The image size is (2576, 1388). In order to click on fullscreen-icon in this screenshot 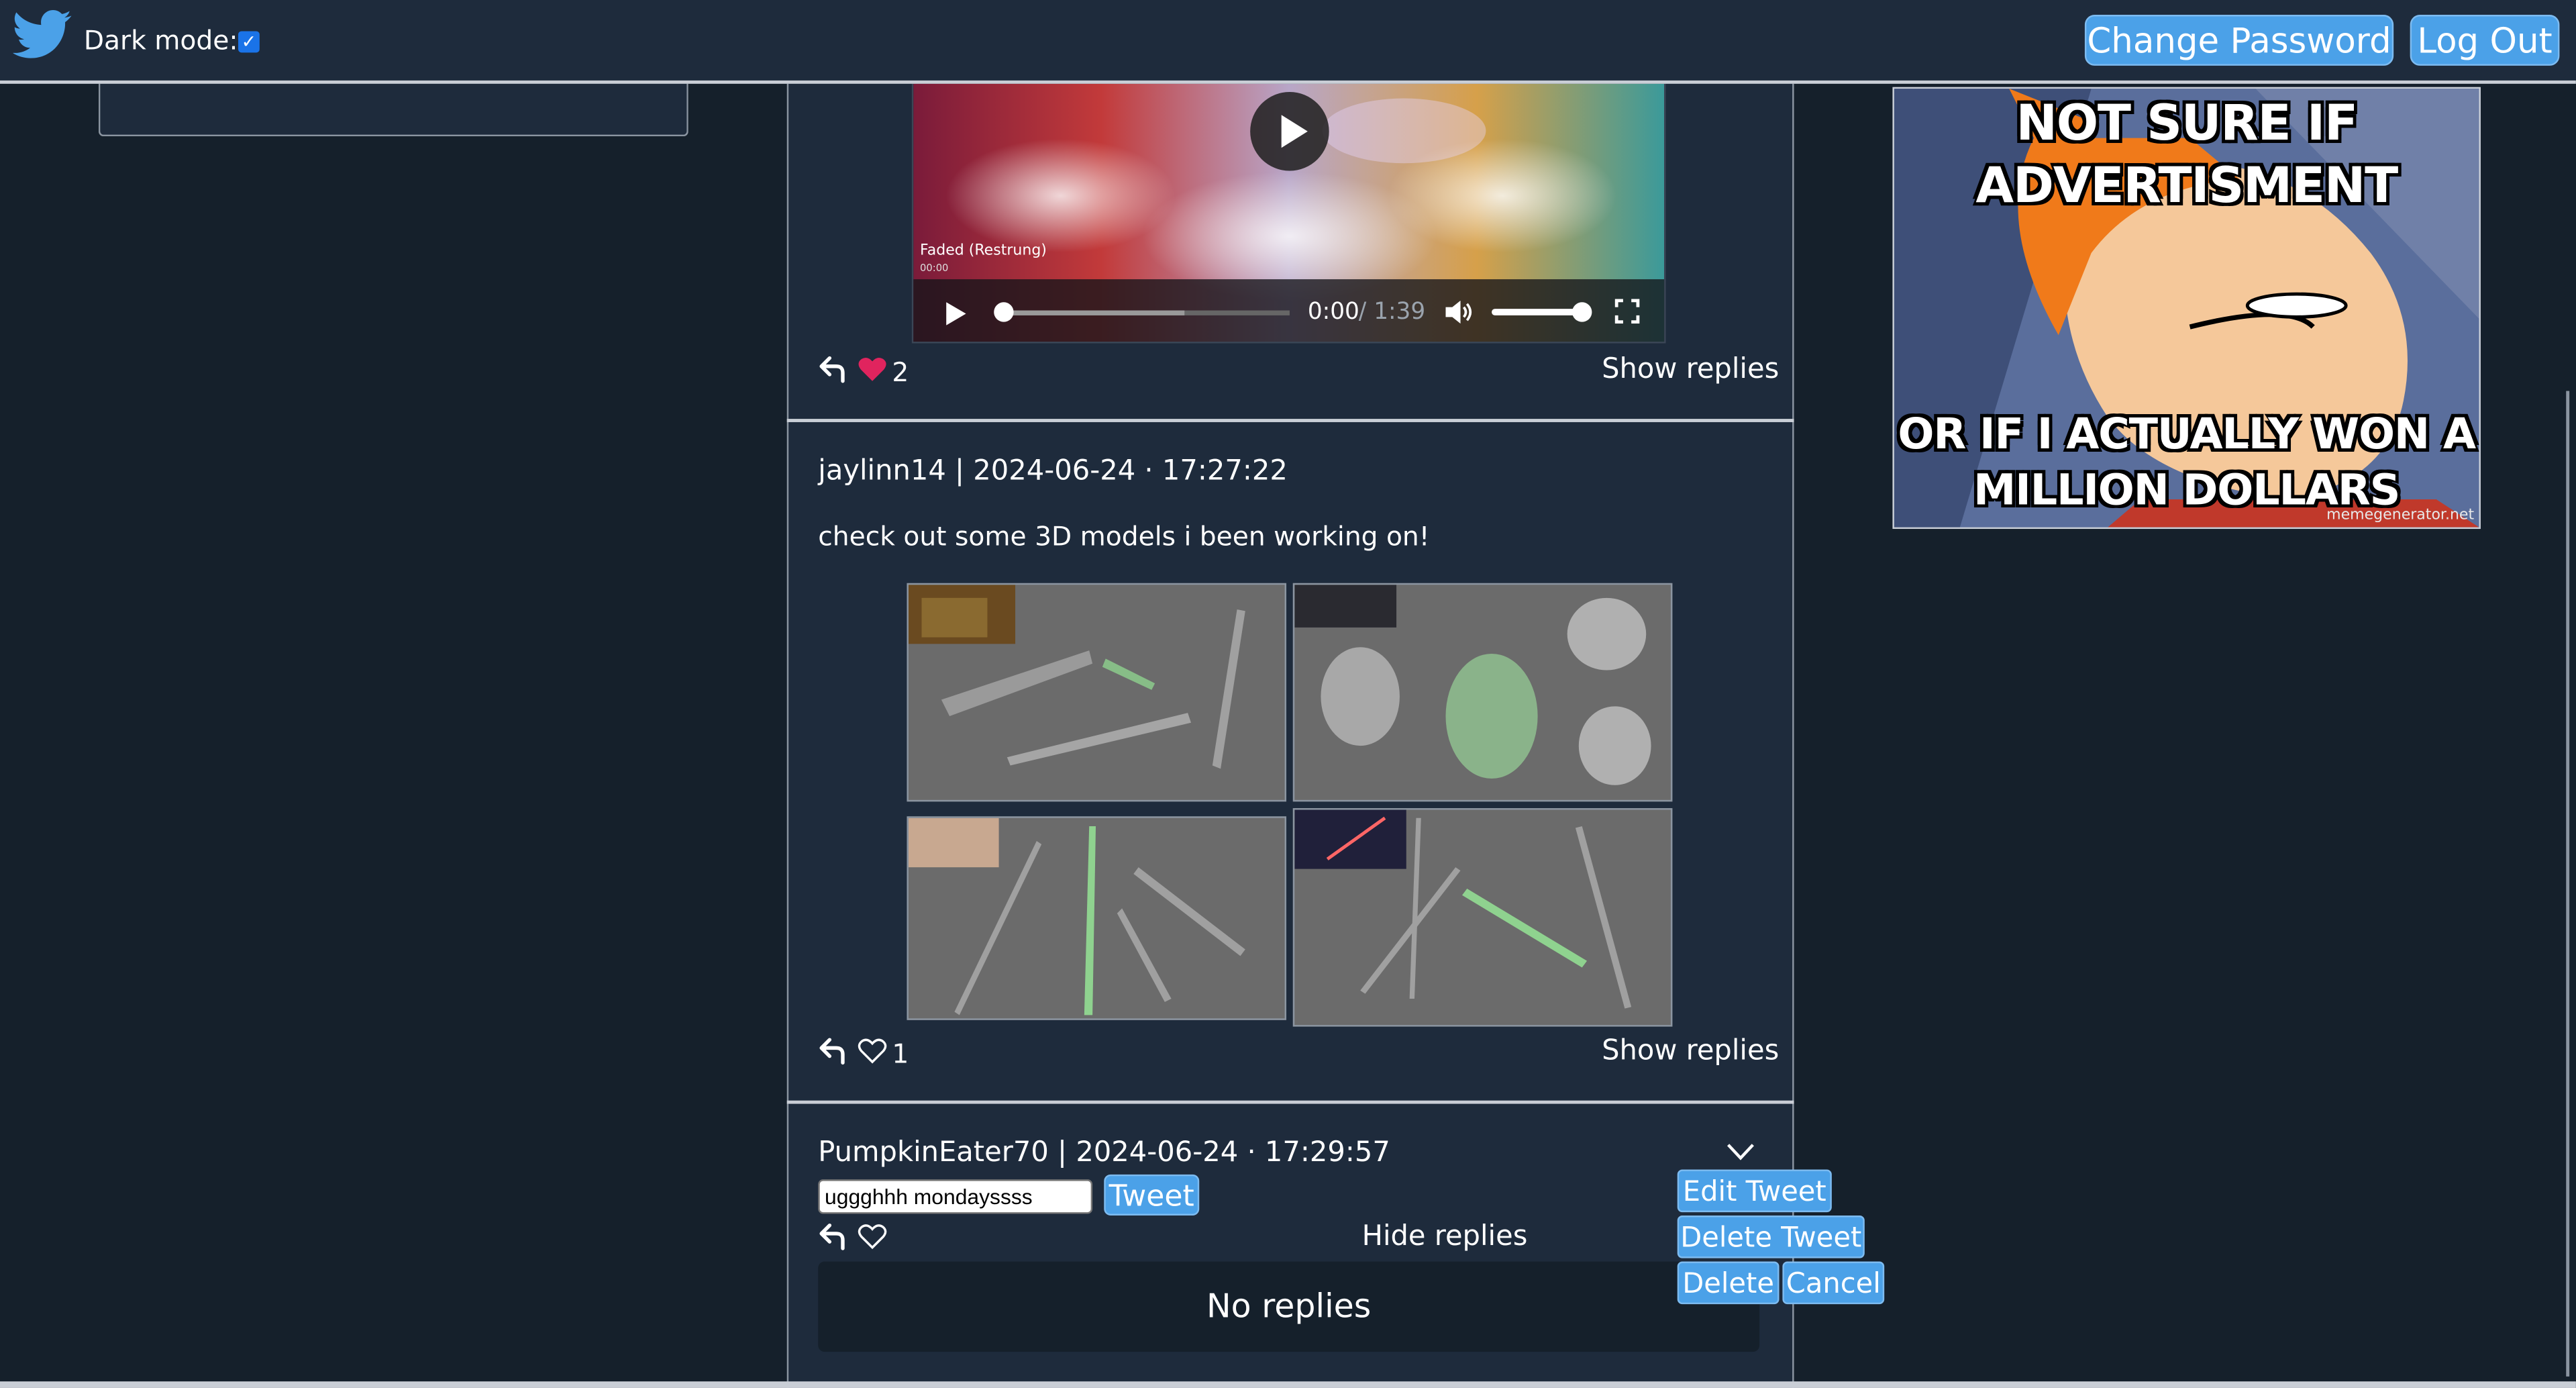, I will do `click(1627, 311)`.